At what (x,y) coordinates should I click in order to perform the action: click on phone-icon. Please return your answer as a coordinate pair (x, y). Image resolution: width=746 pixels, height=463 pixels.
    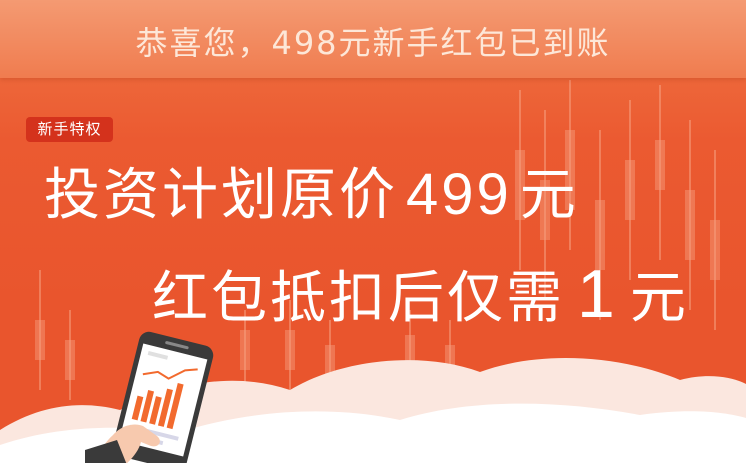
    Looking at the image, I should click on (149, 397).